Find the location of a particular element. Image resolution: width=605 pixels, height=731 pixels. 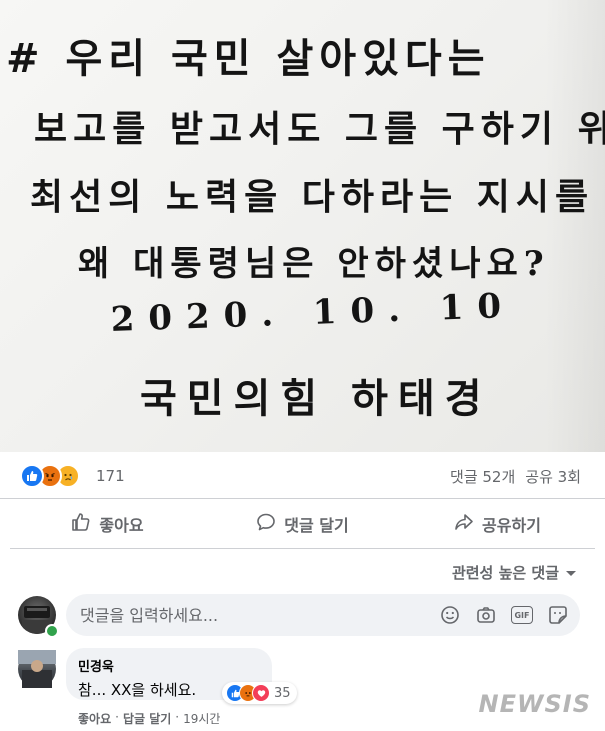

photo-shadow is located at coordinates (575, 226).